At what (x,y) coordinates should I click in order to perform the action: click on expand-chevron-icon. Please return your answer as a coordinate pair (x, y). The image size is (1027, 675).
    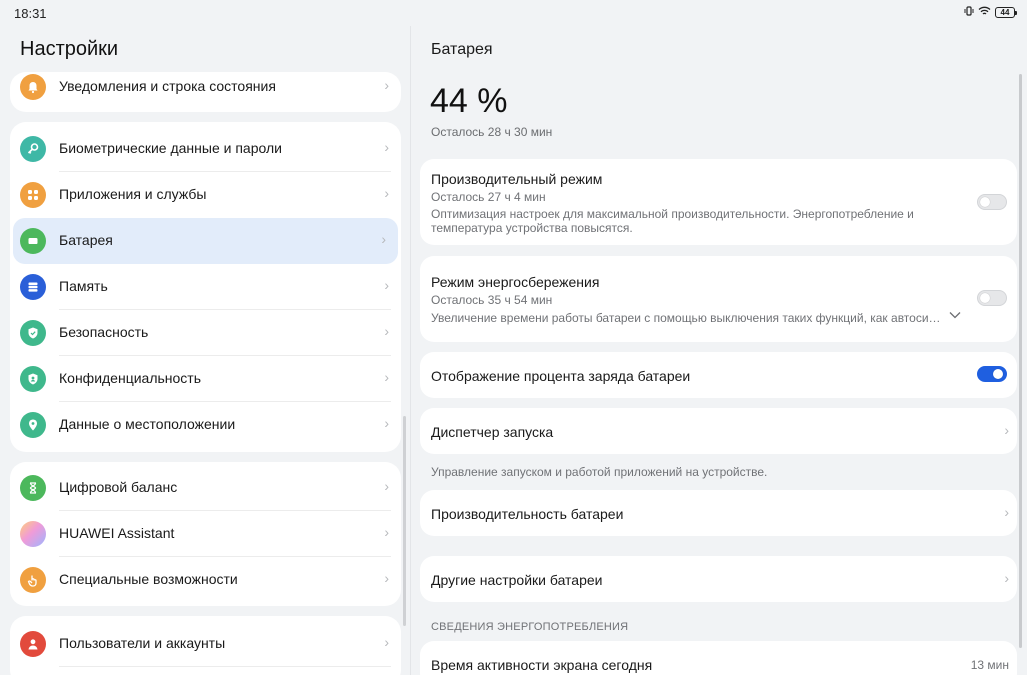
    Looking at the image, I should click on (955, 316).